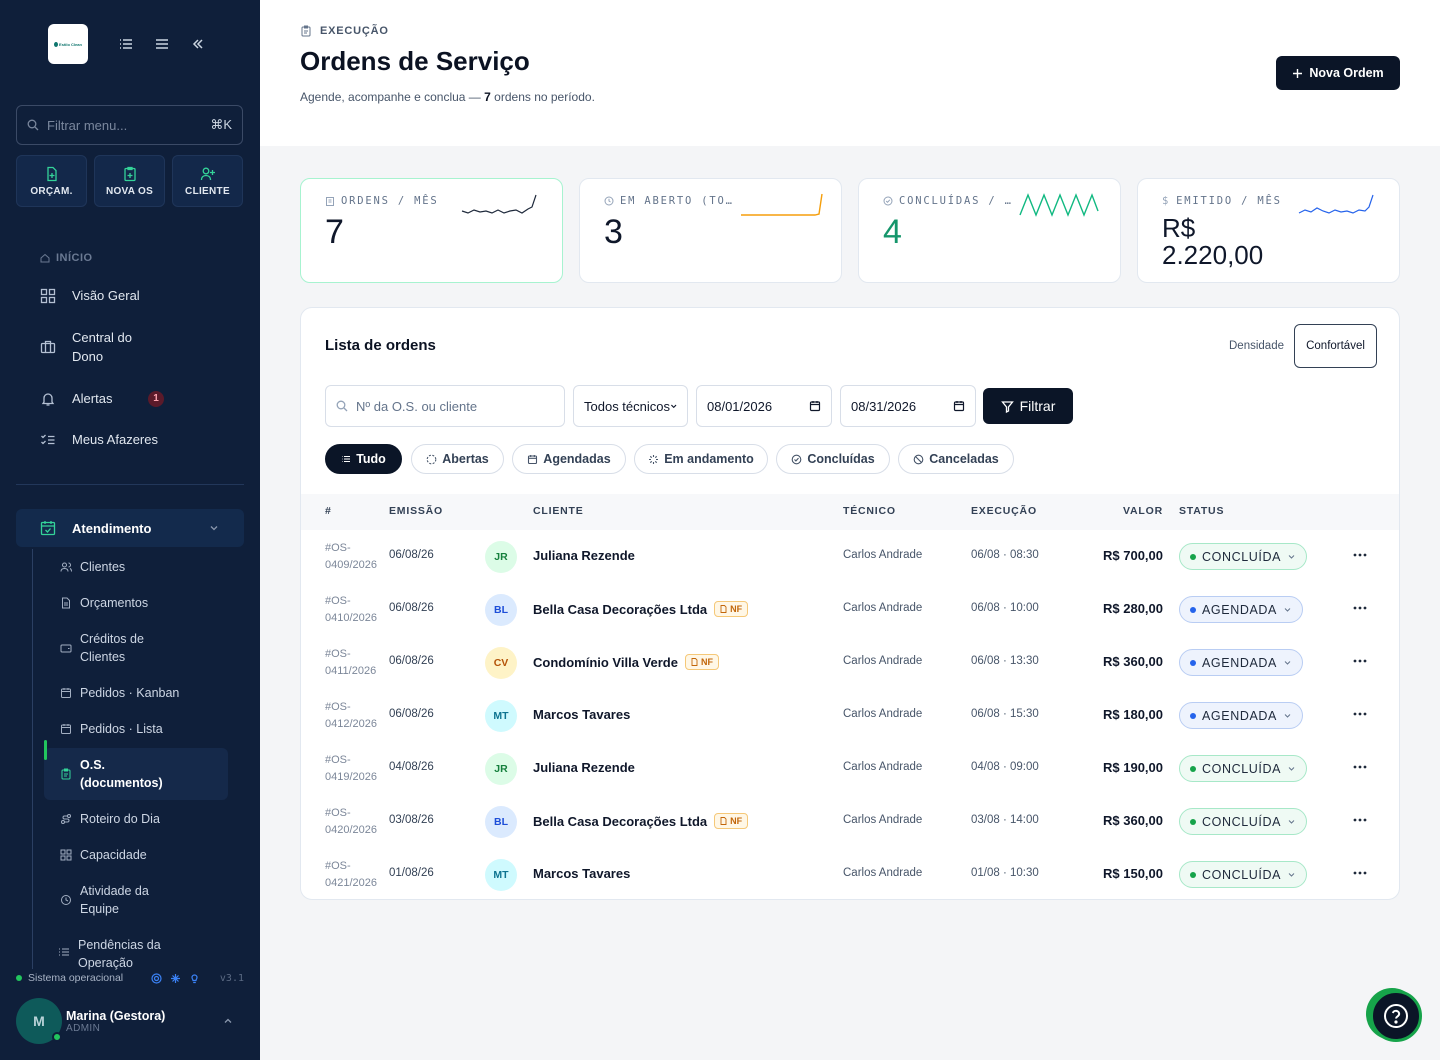 Image resolution: width=1440 pixels, height=1060 pixels. What do you see at coordinates (363, 459) in the screenshot?
I see `tab-tudo: Tudo` at bounding box center [363, 459].